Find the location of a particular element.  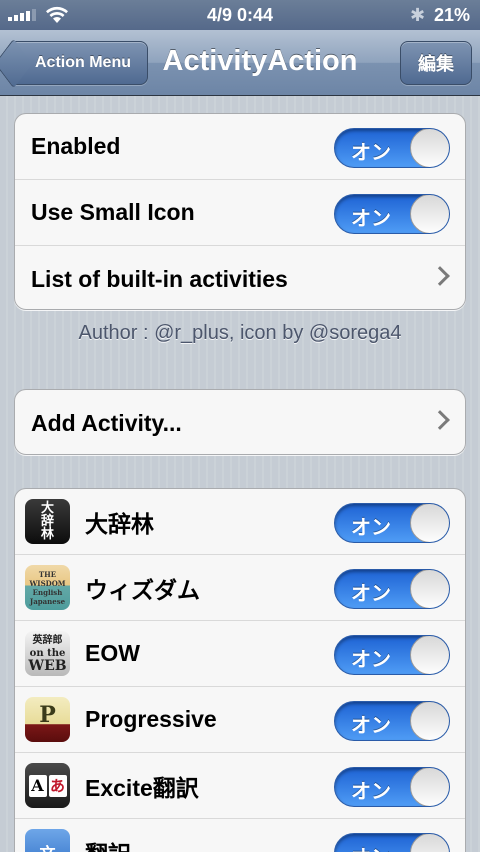

activity-row-wisdom: THE WISDOM English Japanese ウィズダム オン is located at coordinates (240, 588).